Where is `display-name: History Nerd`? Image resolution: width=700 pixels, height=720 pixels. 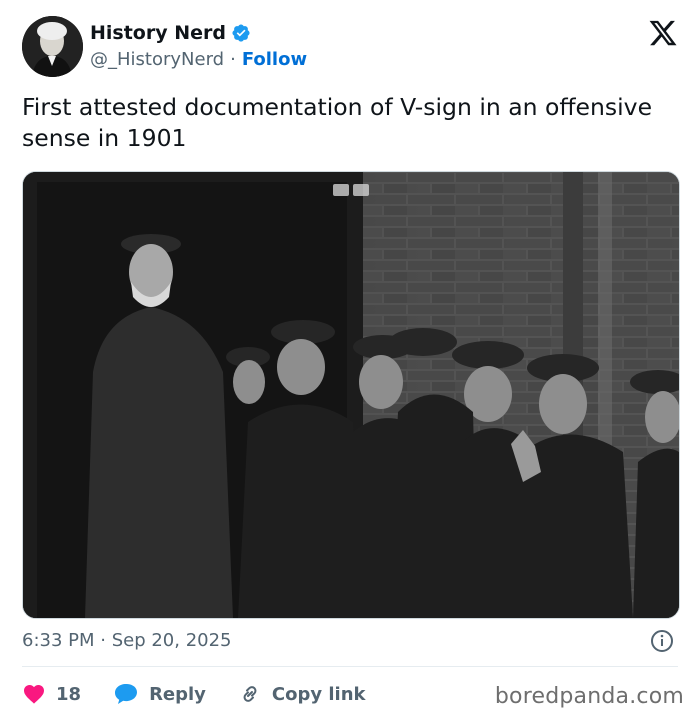 display-name: History Nerd is located at coordinates (158, 33).